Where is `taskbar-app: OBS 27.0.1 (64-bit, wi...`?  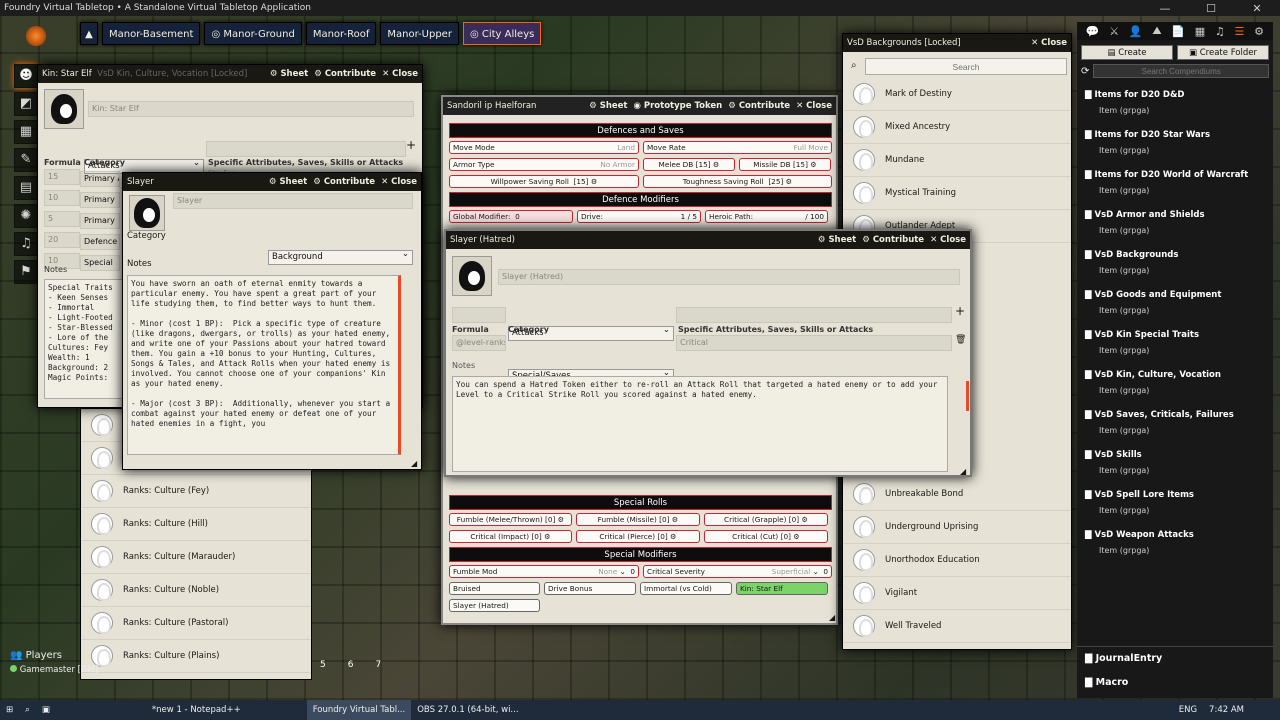 taskbar-app: OBS 27.0.1 (64-bit, wi... is located at coordinates (467, 710).